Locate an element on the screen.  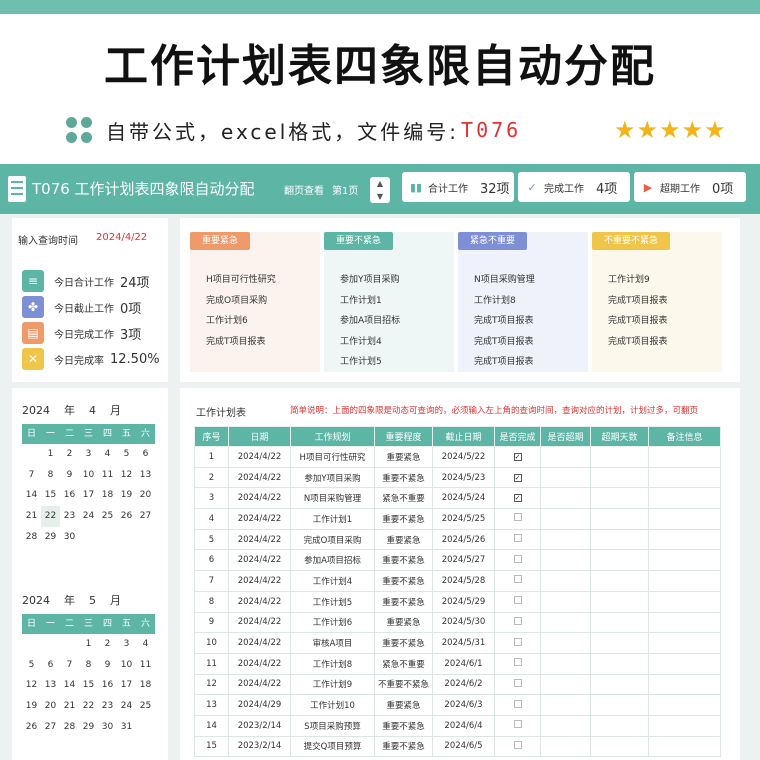
table-cell: ✓ is located at coordinates (517, 477).